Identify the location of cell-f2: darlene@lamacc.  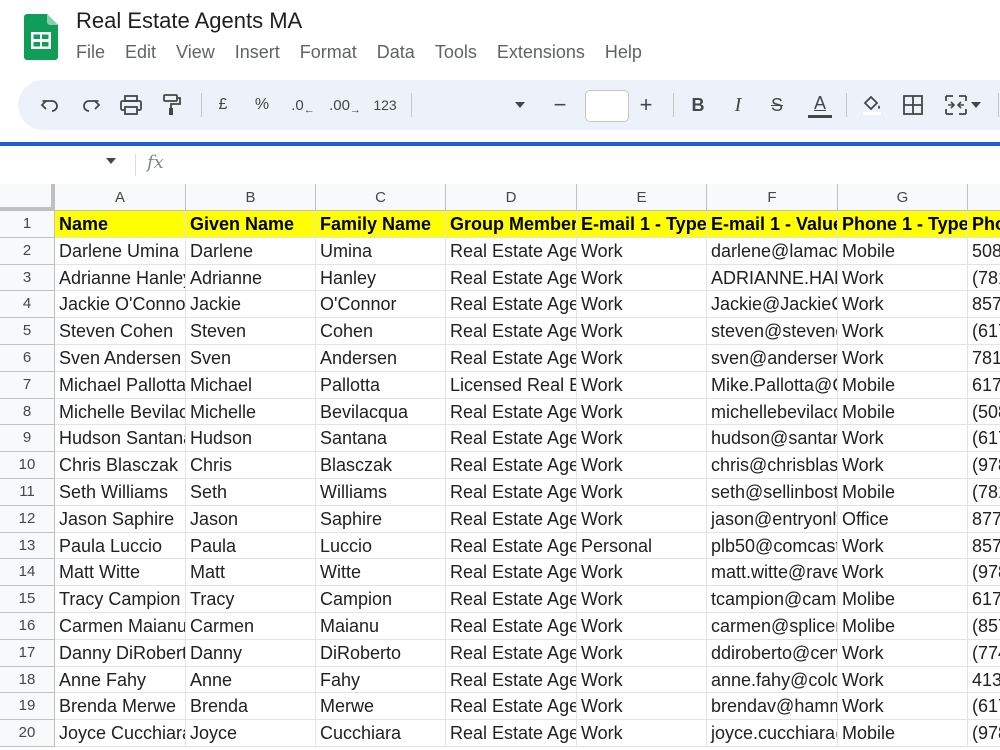
(772, 251).